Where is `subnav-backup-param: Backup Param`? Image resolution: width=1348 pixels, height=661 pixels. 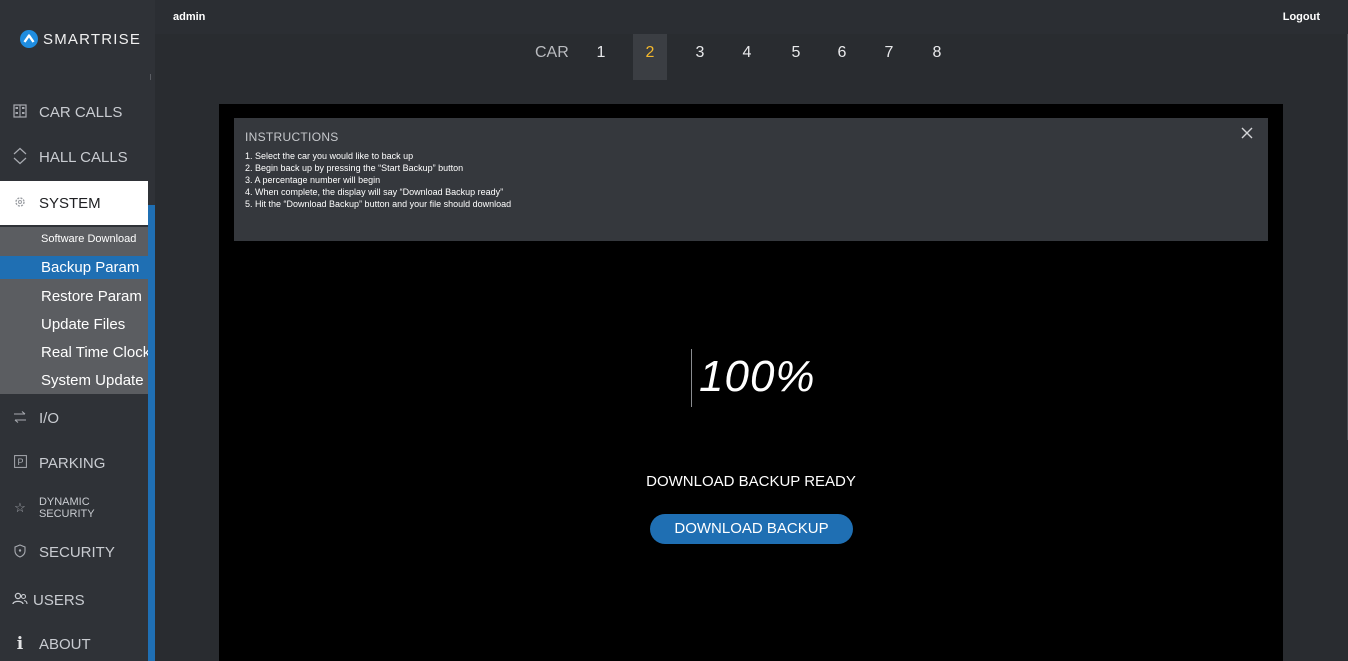
subnav-backup-param: Backup Param is located at coordinates (74, 267).